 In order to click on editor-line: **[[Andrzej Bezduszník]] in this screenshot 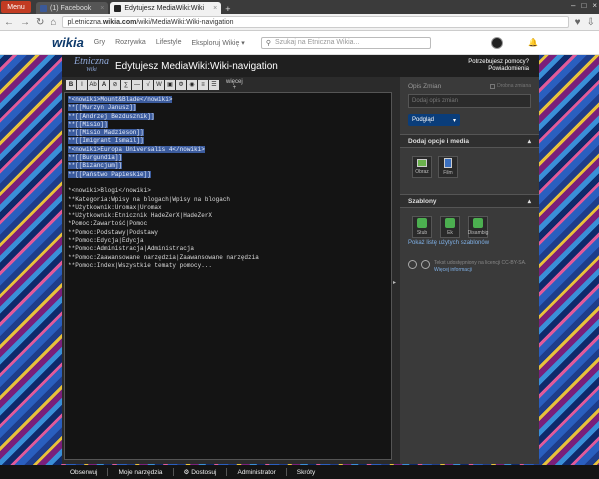, I will do `click(111, 116)`.